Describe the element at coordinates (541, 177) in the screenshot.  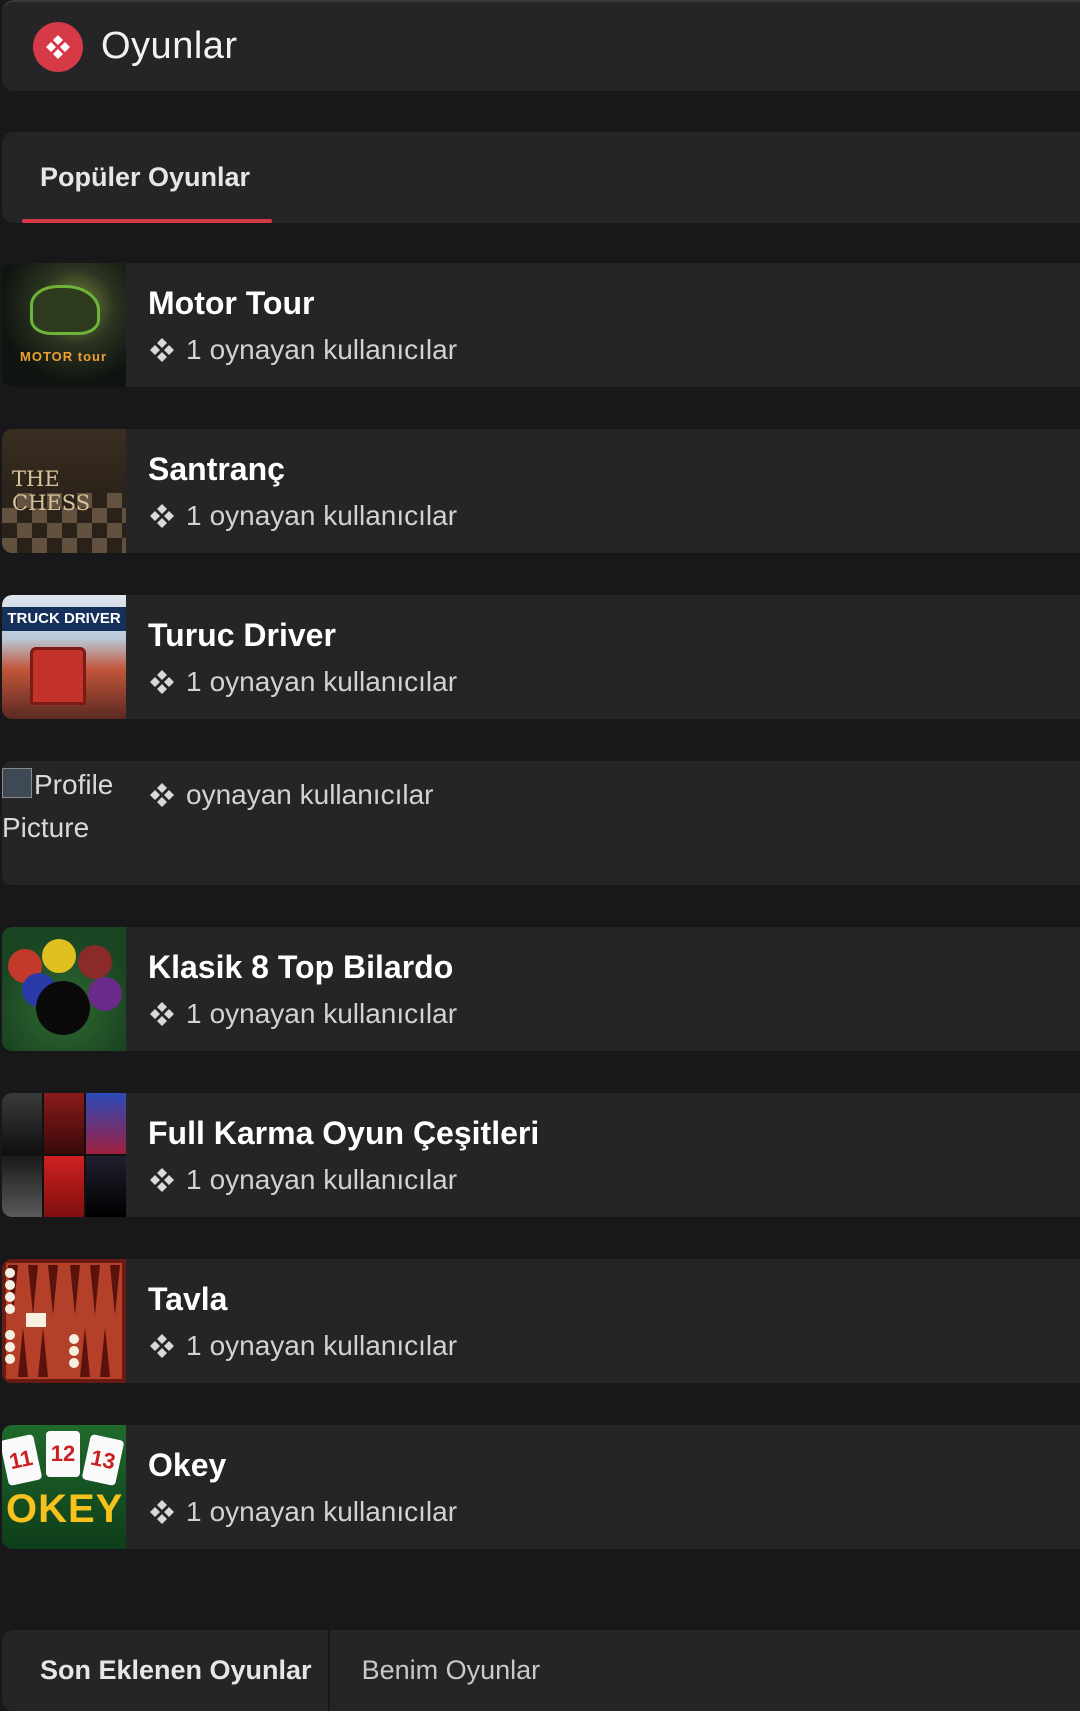
I see `tabbar-popular: Popüler Oyunlar` at that location.